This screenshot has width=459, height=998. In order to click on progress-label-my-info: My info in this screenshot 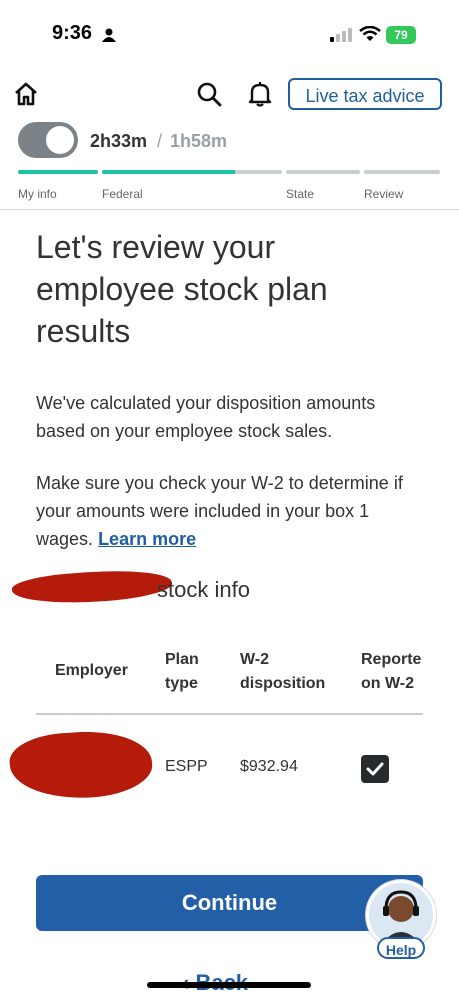, I will do `click(37, 194)`.